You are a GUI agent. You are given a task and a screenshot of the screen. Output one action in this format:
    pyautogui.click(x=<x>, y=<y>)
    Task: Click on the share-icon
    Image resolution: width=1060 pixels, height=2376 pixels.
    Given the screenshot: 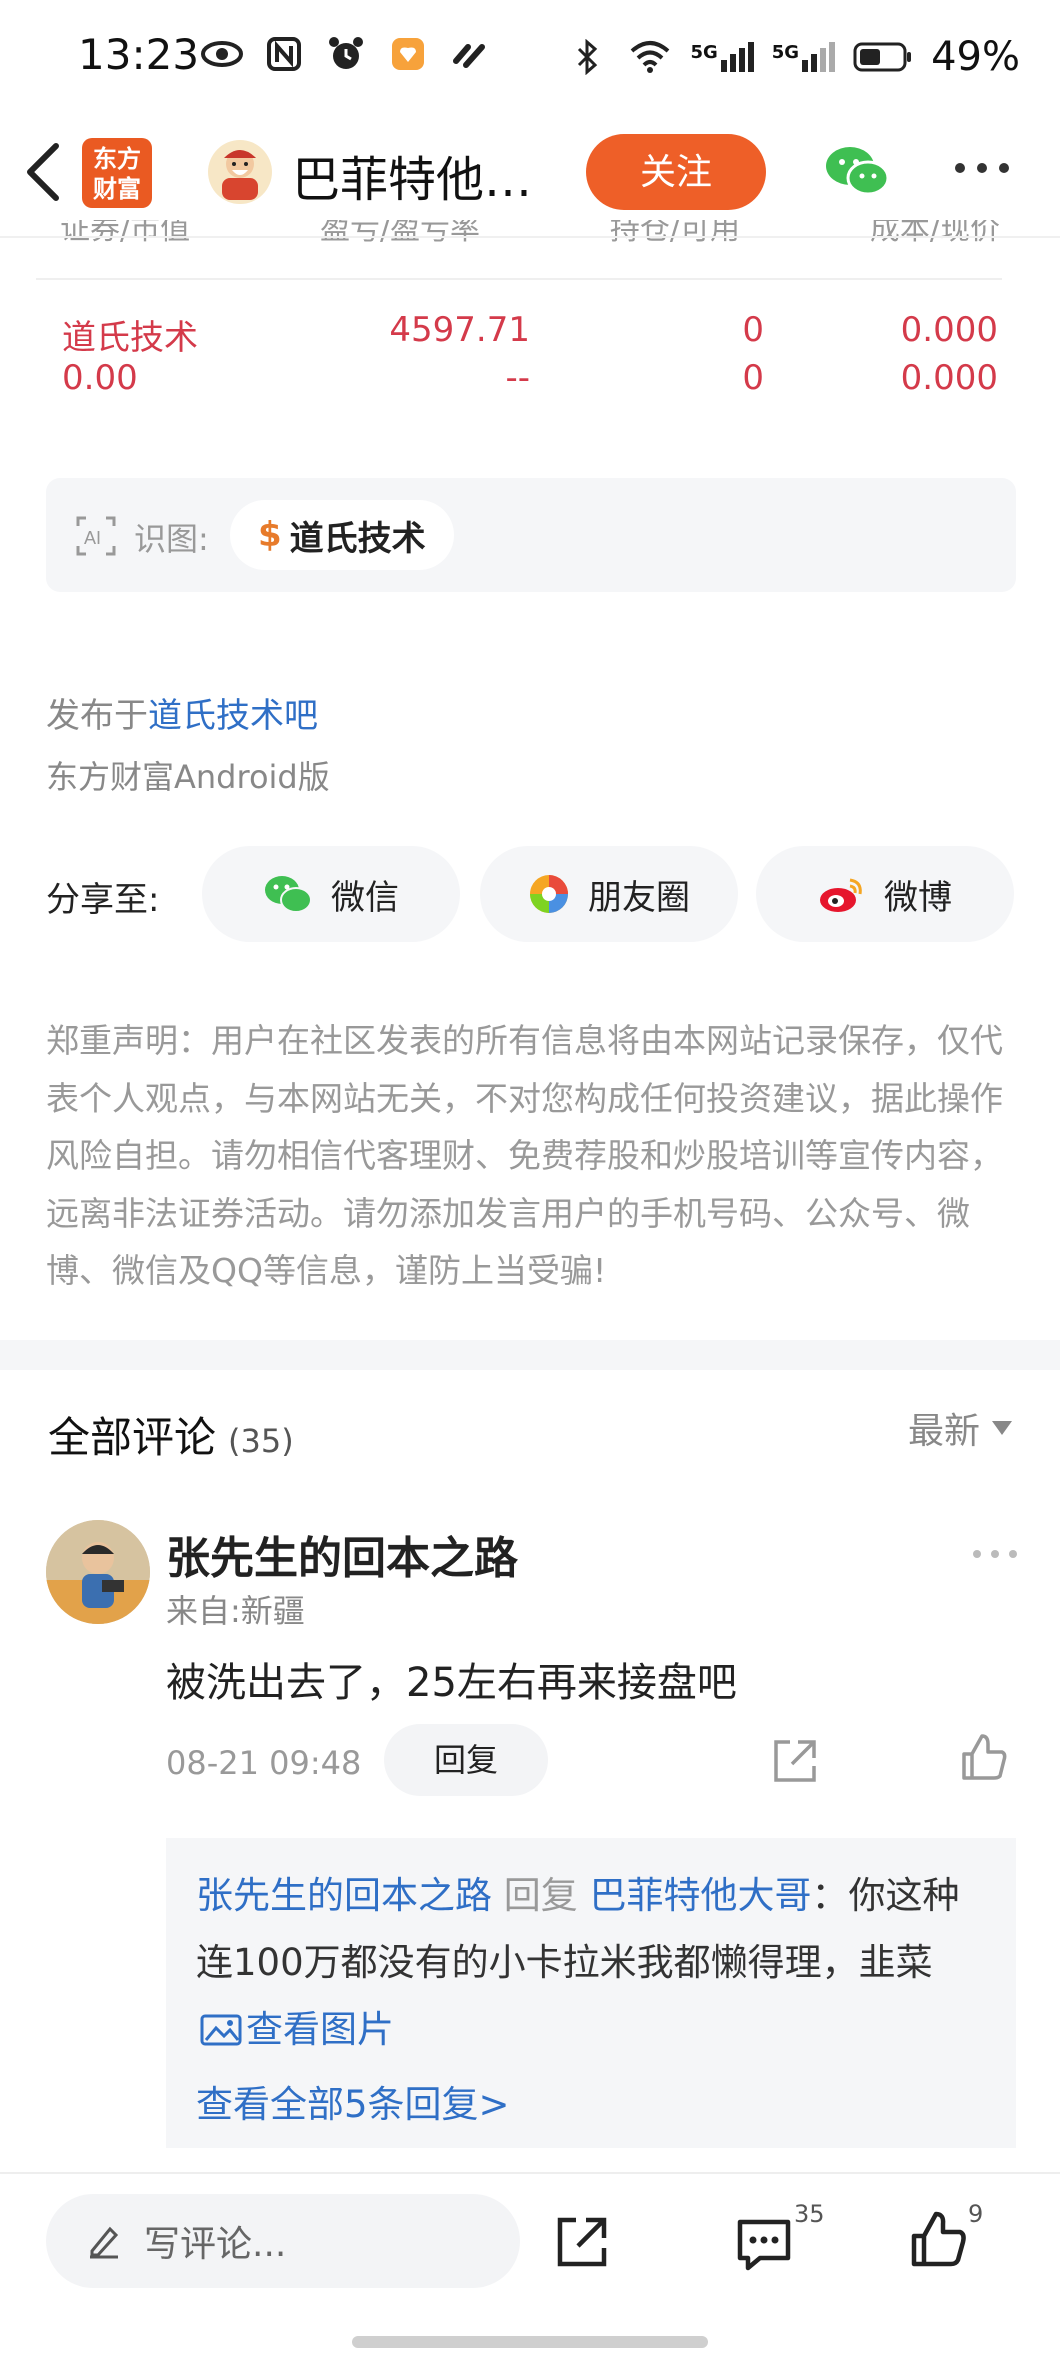 What is the action you would take?
    pyautogui.click(x=582, y=2242)
    